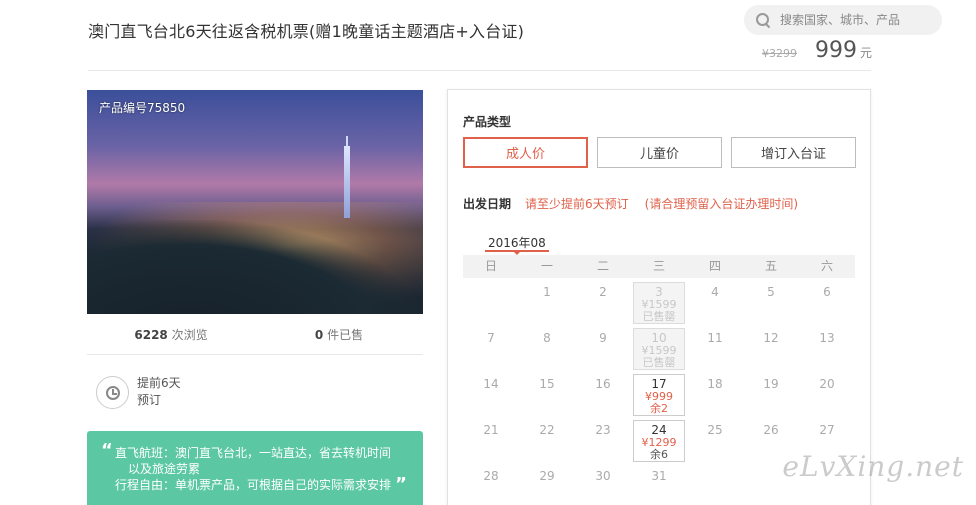  What do you see at coordinates (255, 266) in the screenshot?
I see `foreground-hills` at bounding box center [255, 266].